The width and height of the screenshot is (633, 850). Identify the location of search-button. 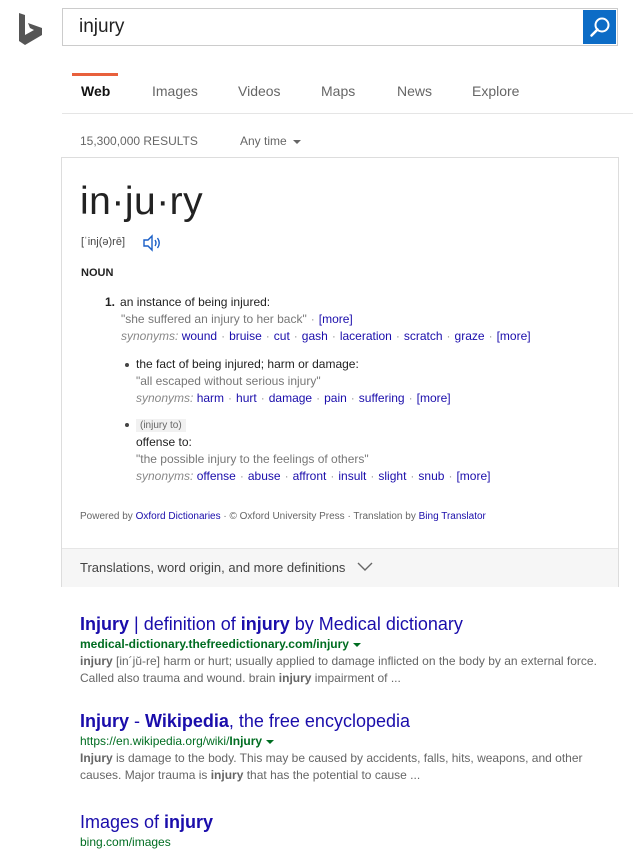
(599, 27).